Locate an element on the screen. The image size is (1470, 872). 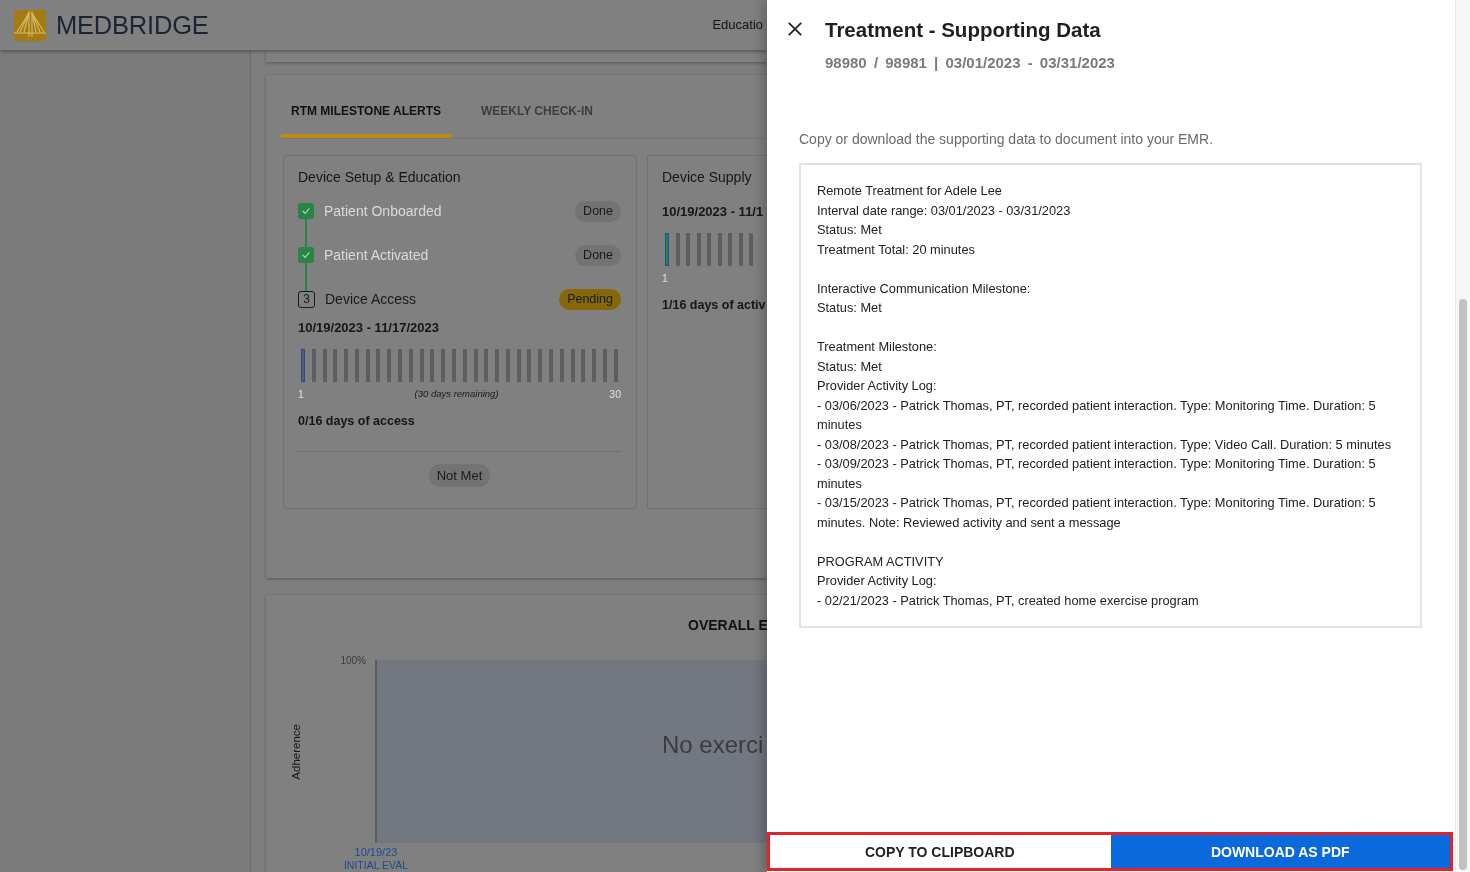
report-line: Interval date range: 03/01/2023 - 03/31/2023 is located at coordinates (944, 210).